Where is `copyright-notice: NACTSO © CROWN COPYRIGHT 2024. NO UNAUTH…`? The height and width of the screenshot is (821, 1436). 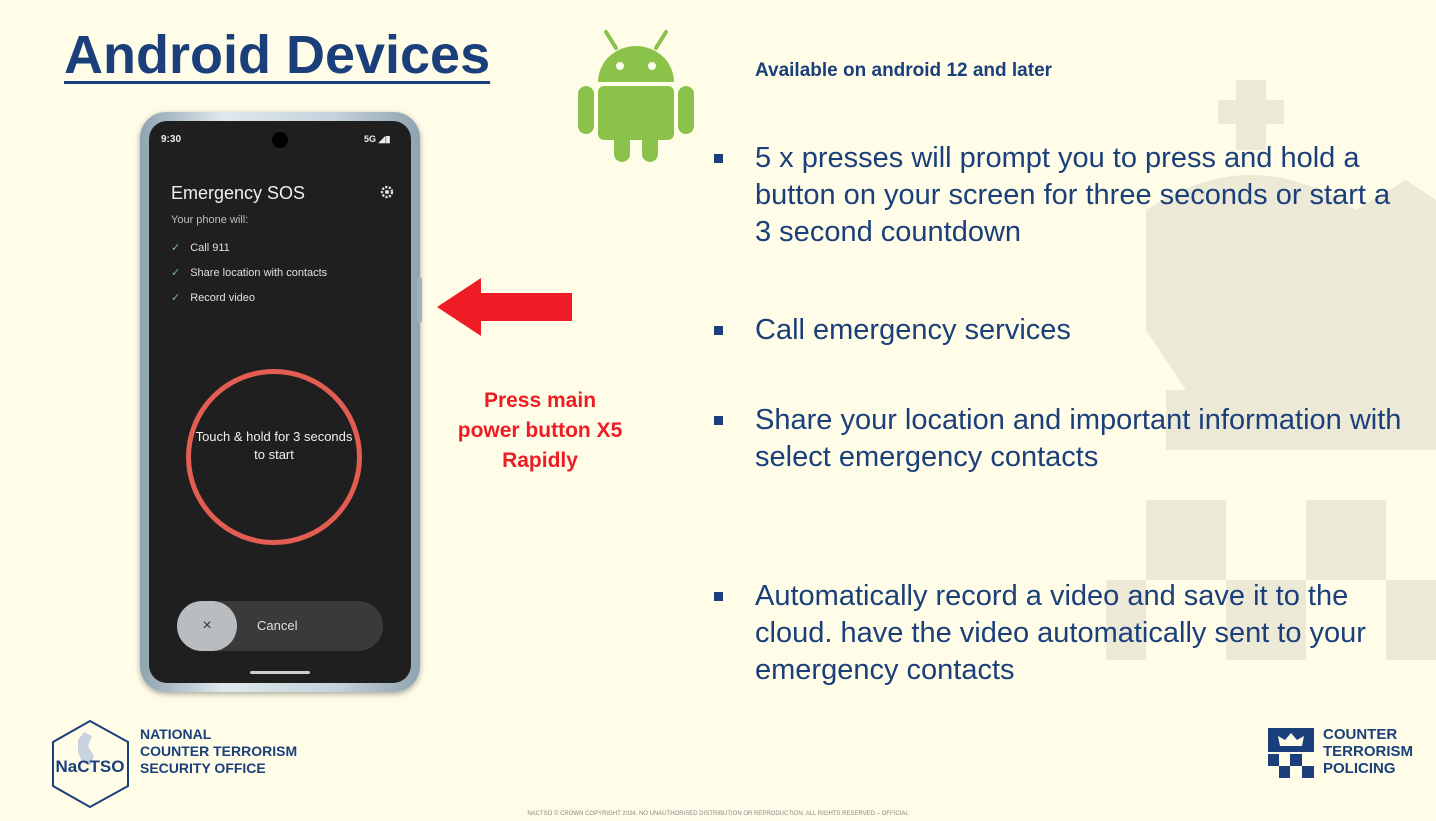
copyright-notice: NACTSO © CROWN COPYRIGHT 2024. NO UNAUTH… is located at coordinates (718, 814).